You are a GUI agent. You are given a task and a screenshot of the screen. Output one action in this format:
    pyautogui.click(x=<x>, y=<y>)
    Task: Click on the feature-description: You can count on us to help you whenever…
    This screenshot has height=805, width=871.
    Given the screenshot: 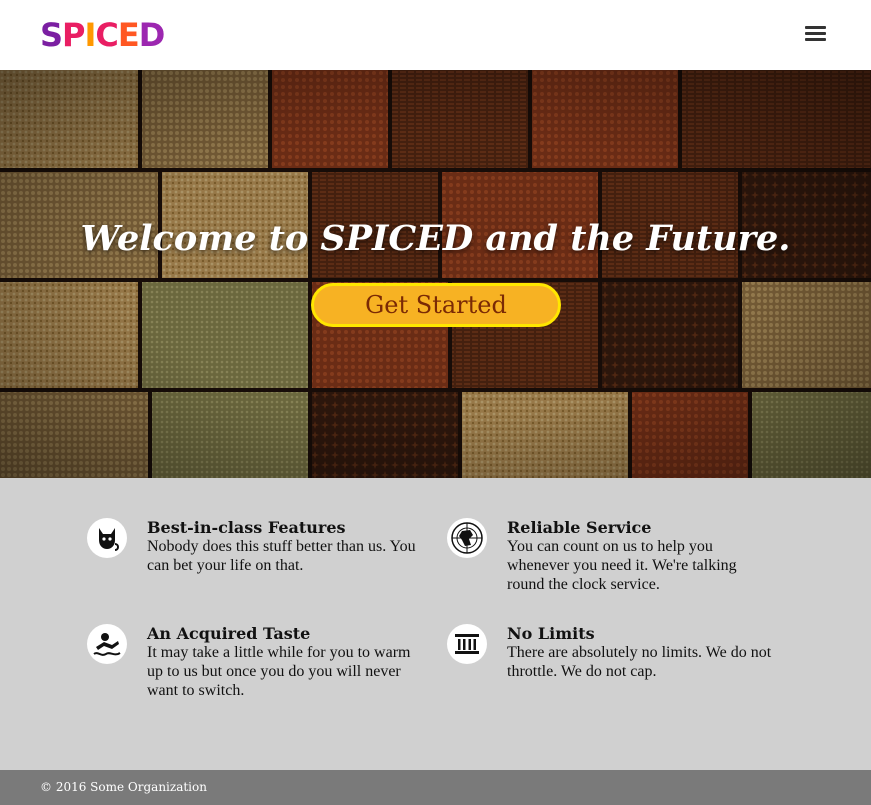 What is the action you would take?
    pyautogui.click(x=622, y=565)
    